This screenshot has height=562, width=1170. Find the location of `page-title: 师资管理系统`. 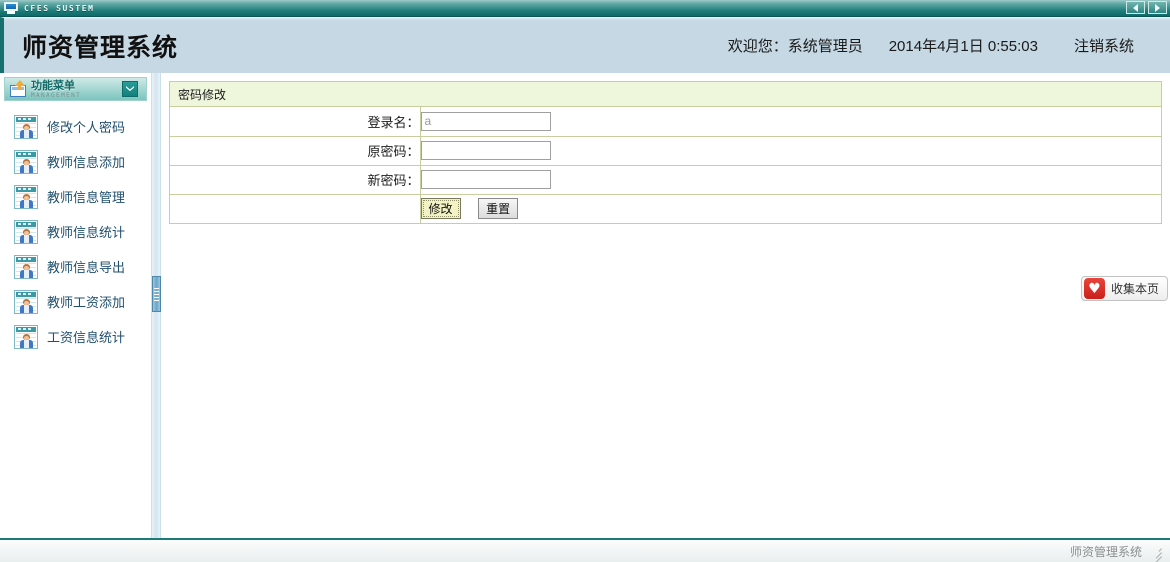

page-title: 师资管理系统 is located at coordinates (100, 47).